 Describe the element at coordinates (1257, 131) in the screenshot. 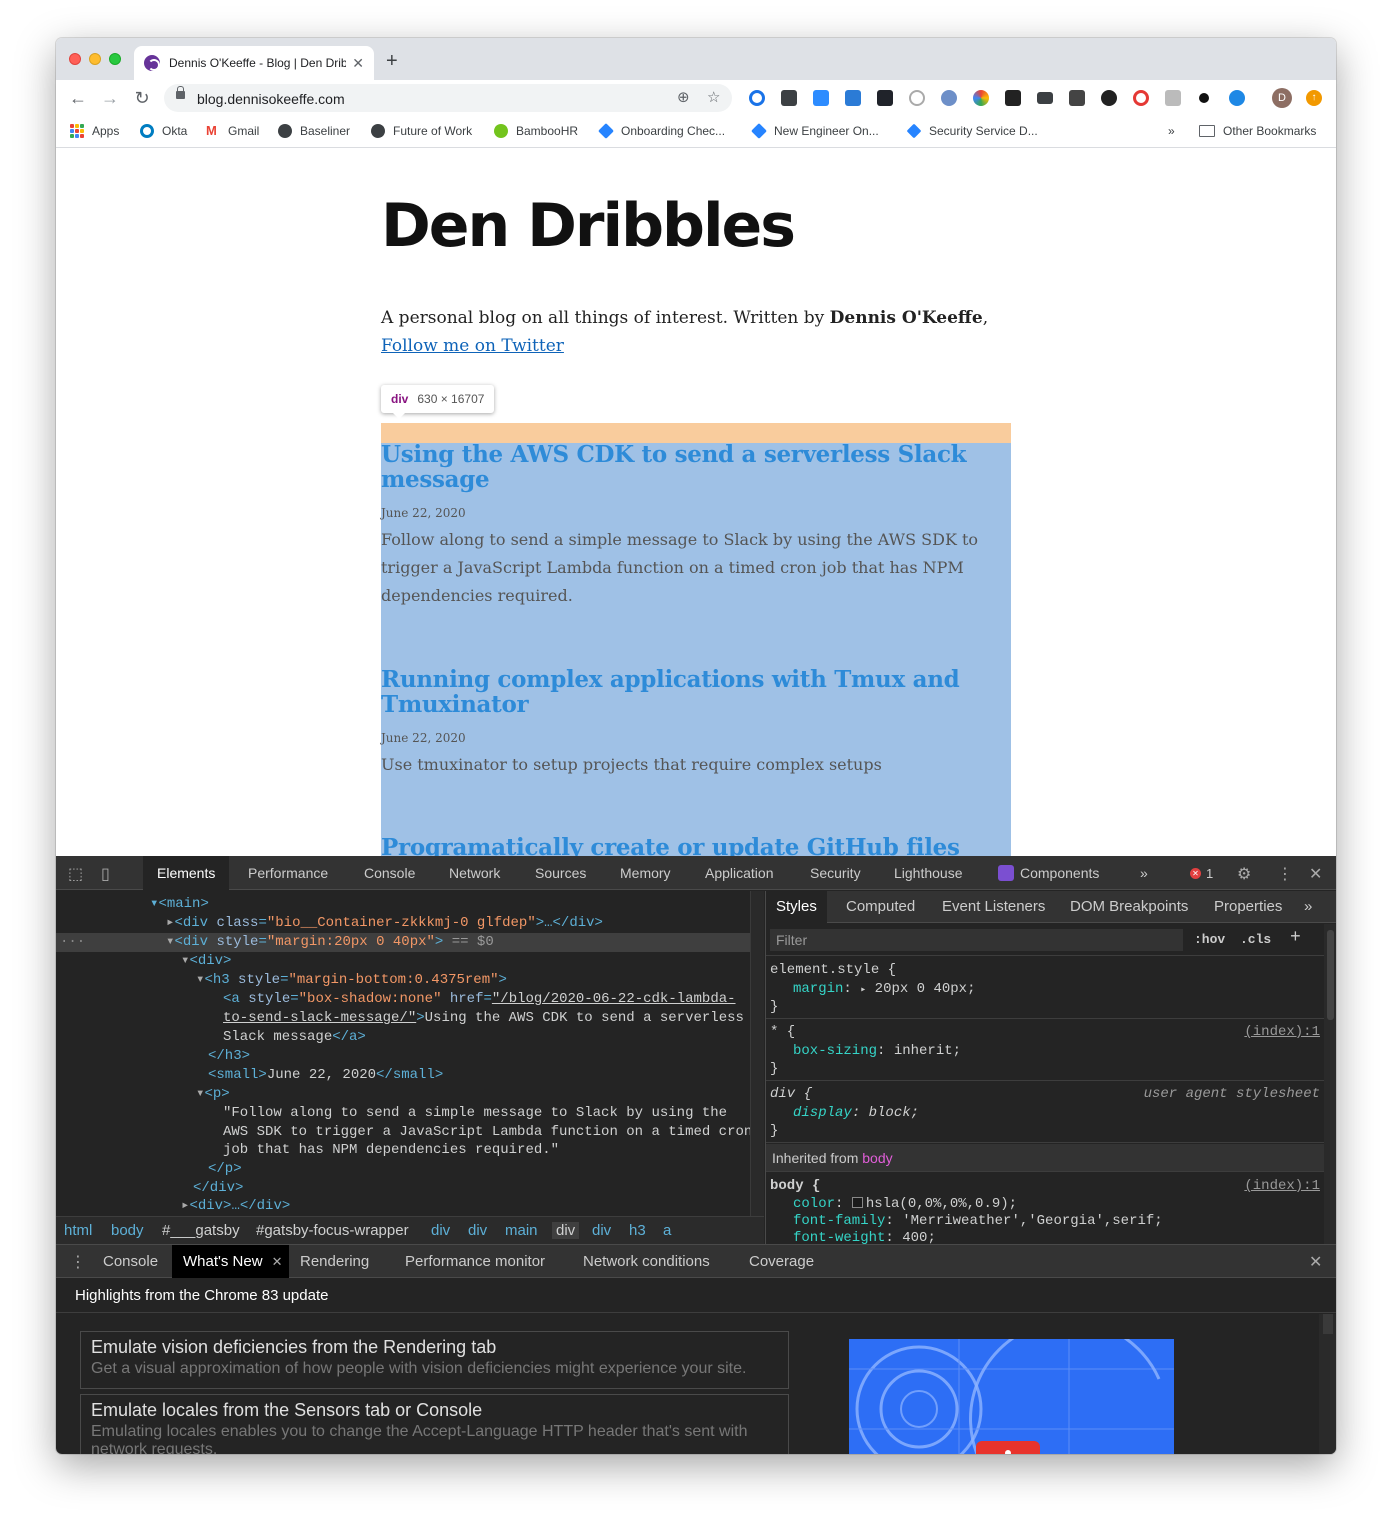

I see `other-bookmarks: Other Bookmarks` at that location.